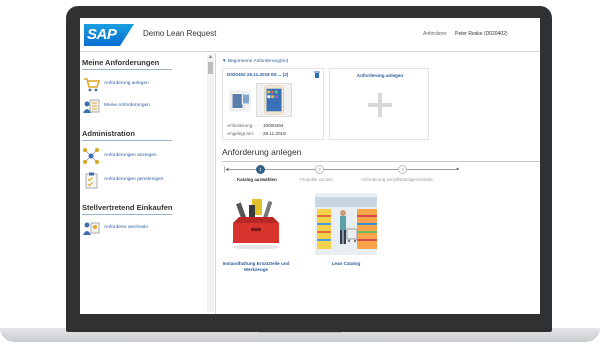  I want to click on toolbox-image, so click(256, 224).